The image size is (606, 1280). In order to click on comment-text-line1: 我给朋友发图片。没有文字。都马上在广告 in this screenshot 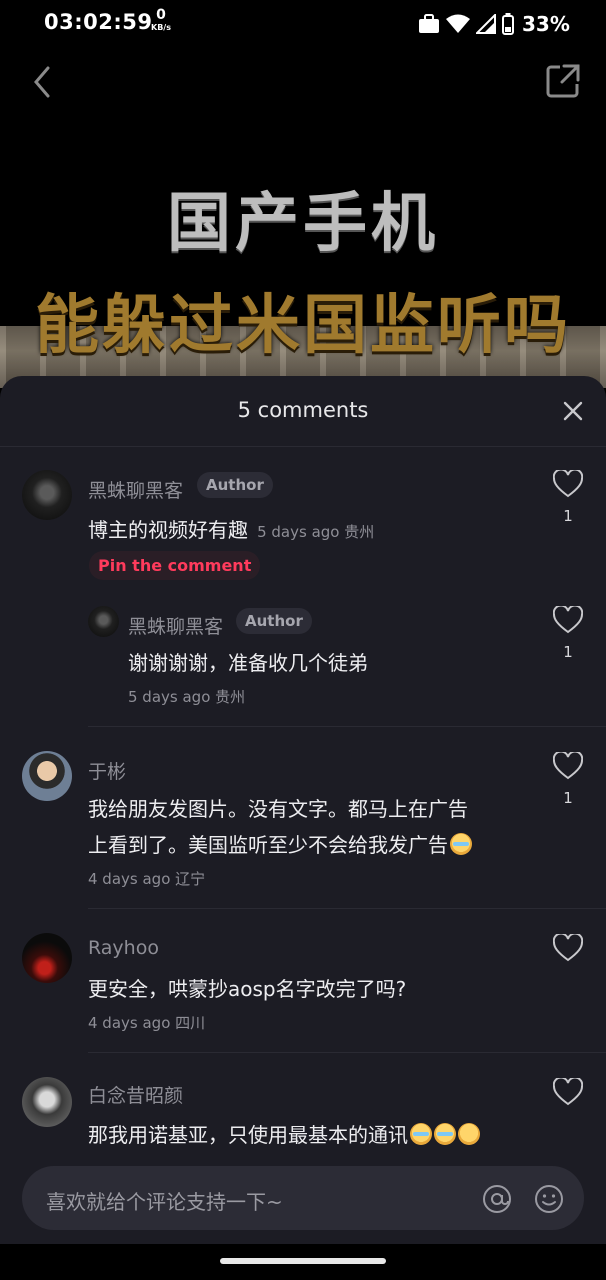, I will do `click(278, 809)`.